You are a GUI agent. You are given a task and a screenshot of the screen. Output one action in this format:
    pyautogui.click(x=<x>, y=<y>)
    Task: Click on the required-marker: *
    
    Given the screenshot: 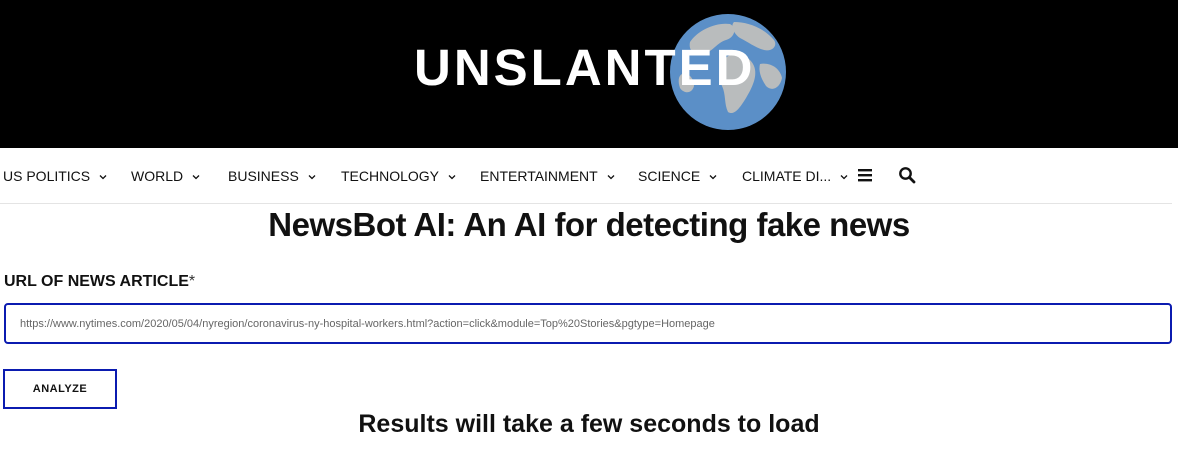 What is the action you would take?
    pyautogui.click(x=192, y=281)
    